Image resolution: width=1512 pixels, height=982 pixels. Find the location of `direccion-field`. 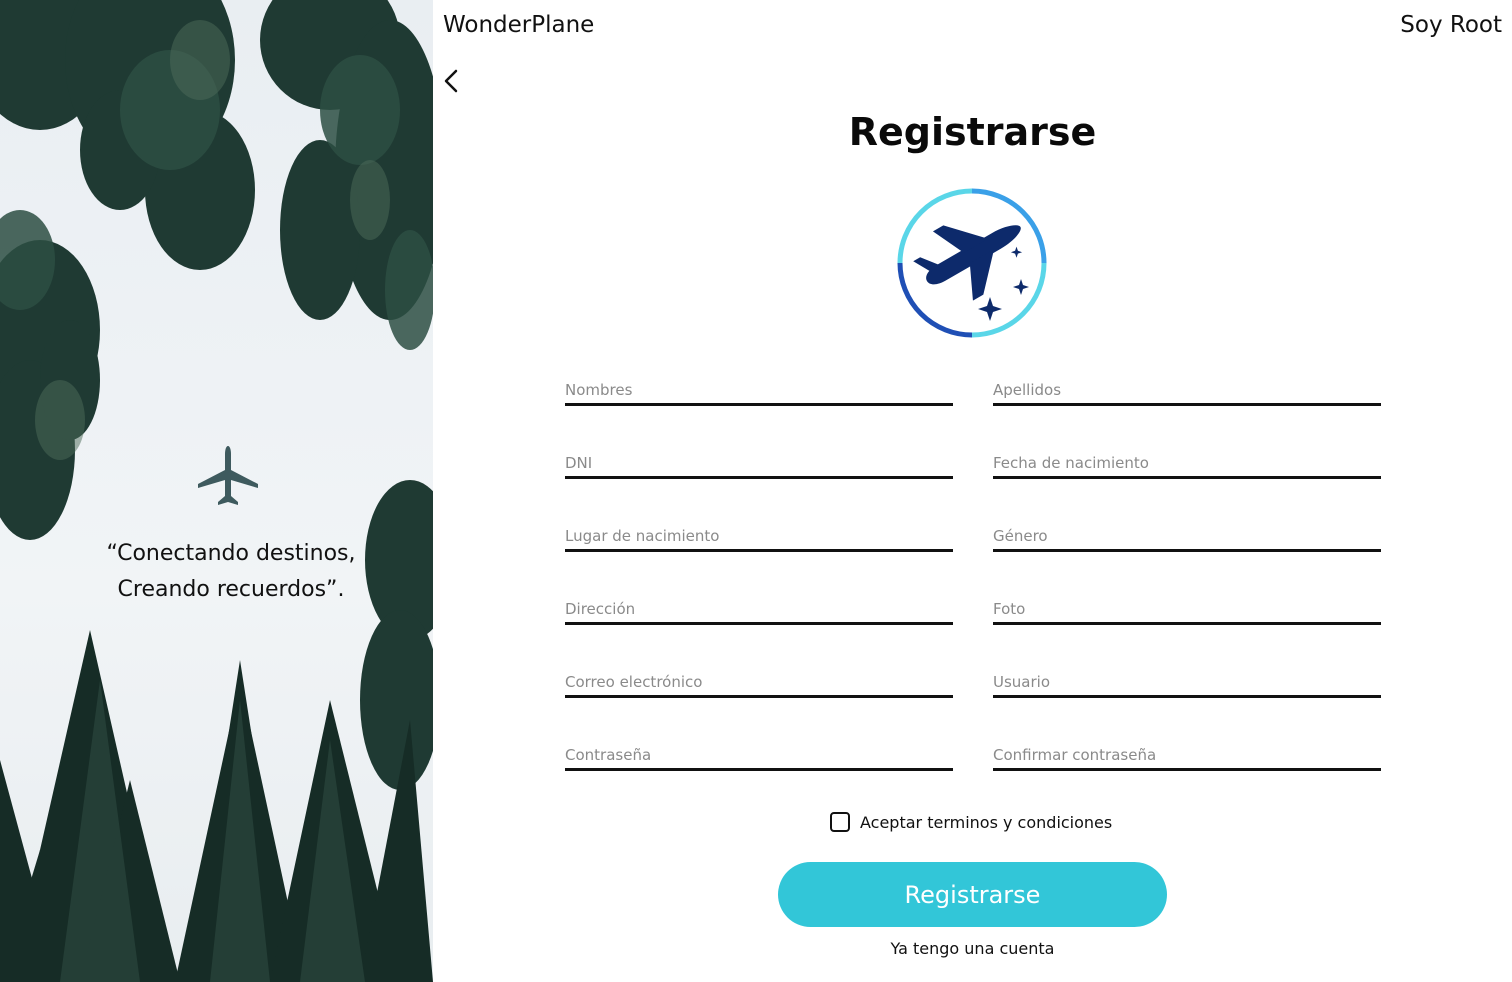

direccion-field is located at coordinates (759, 610).